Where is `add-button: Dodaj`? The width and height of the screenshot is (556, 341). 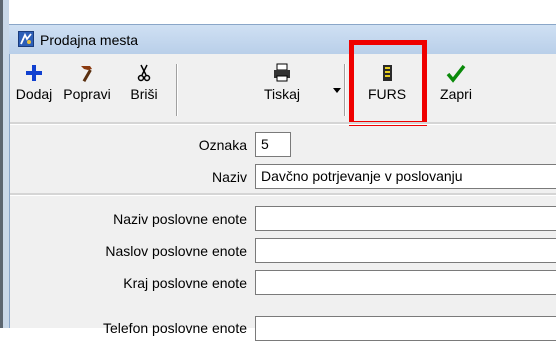 add-button: Dodaj is located at coordinates (34, 91).